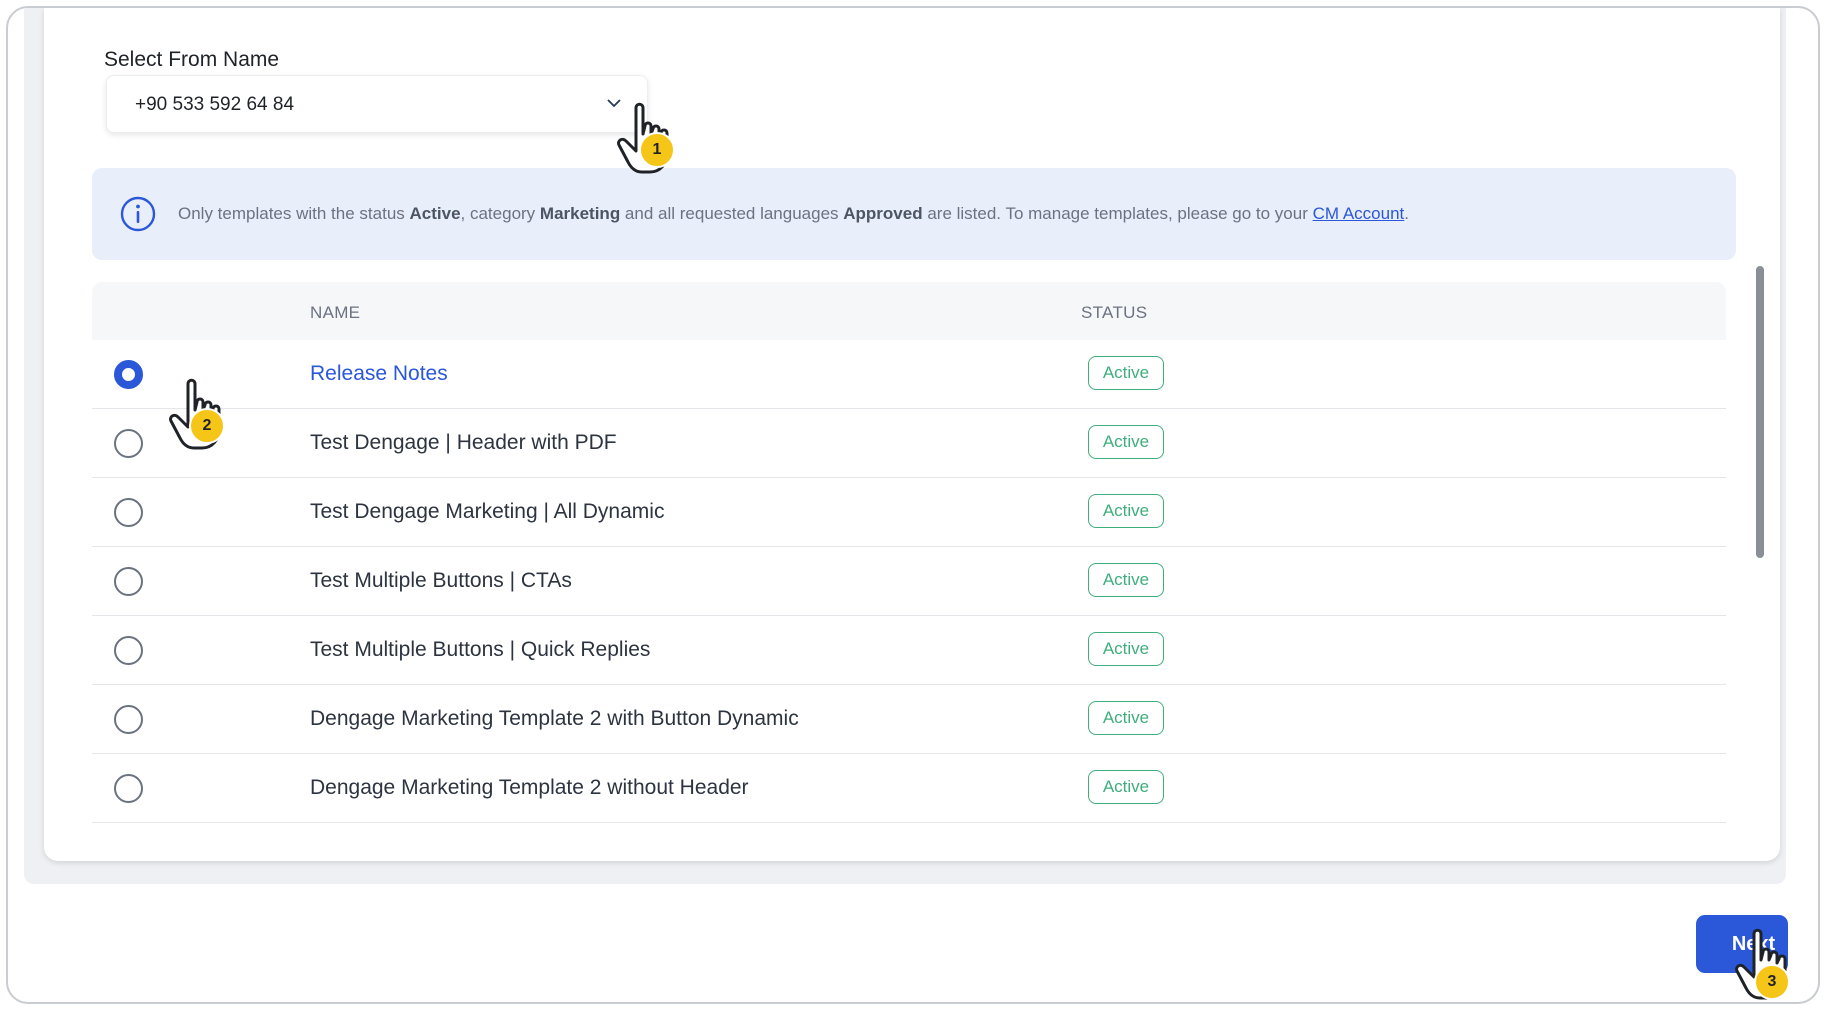 The image size is (1826, 1011). Describe the element at coordinates (215, 104) in the screenshot. I see `from-name-value: +90 533 592 64 84` at that location.